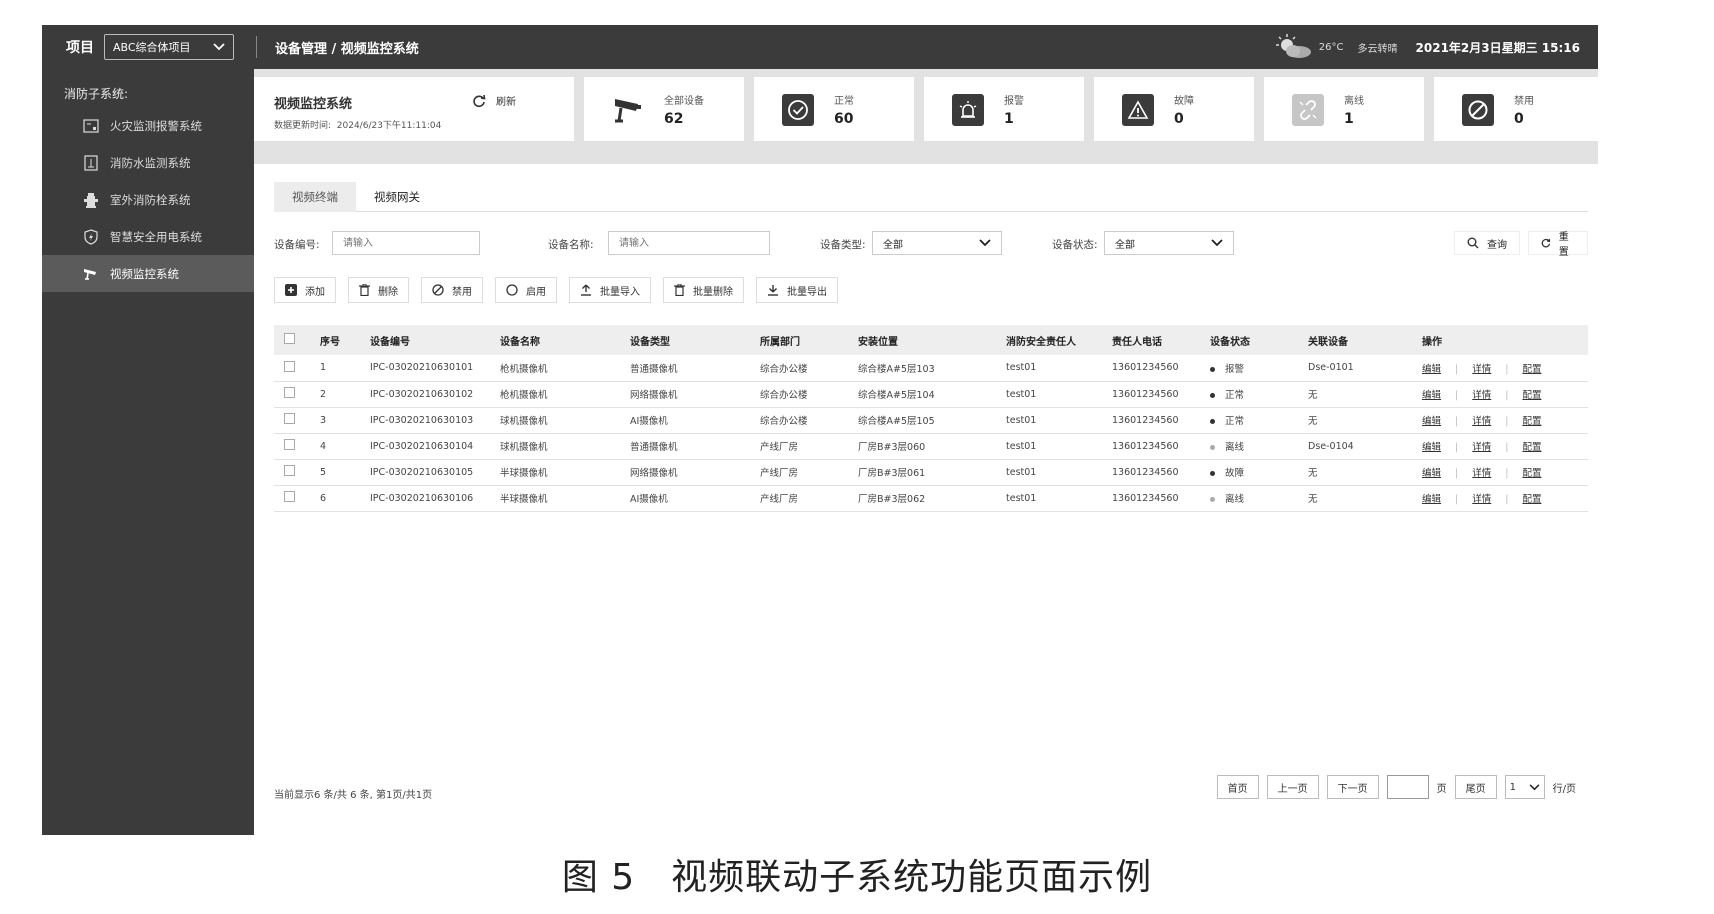 Image resolution: width=1714 pixels, height=914 pixels. What do you see at coordinates (378, 290) in the screenshot?
I see `delete-button: 删除` at bounding box center [378, 290].